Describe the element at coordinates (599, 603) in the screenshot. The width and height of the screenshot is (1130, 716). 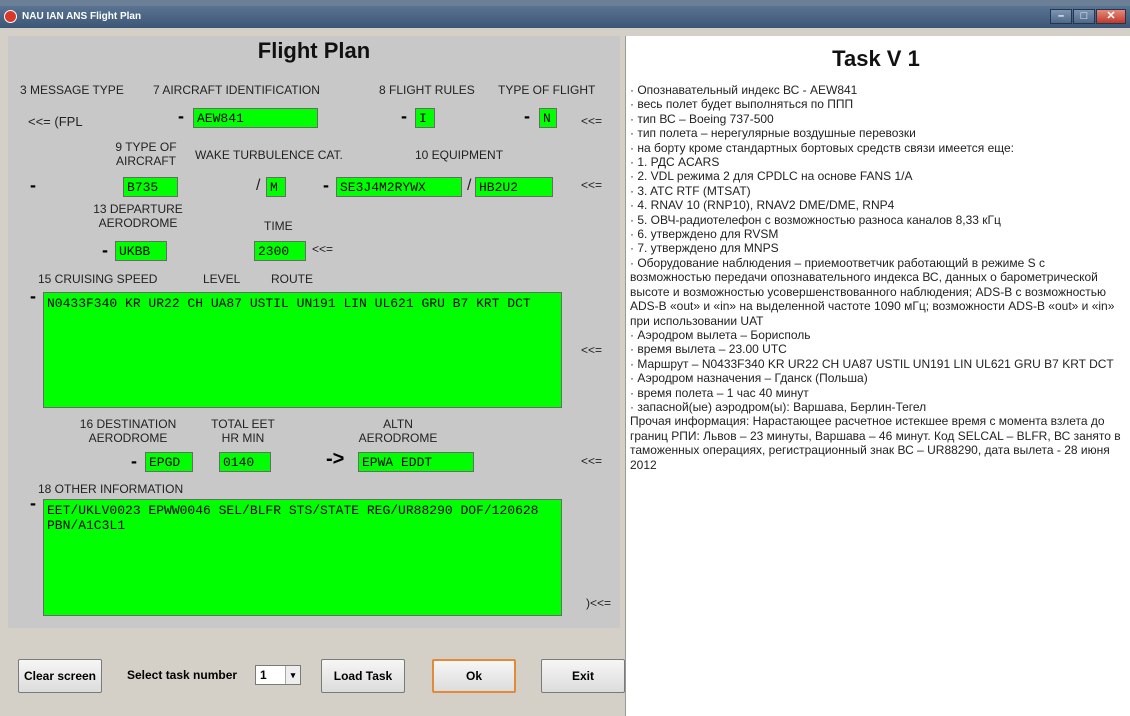
I see `final-arrow: )<<=` at that location.